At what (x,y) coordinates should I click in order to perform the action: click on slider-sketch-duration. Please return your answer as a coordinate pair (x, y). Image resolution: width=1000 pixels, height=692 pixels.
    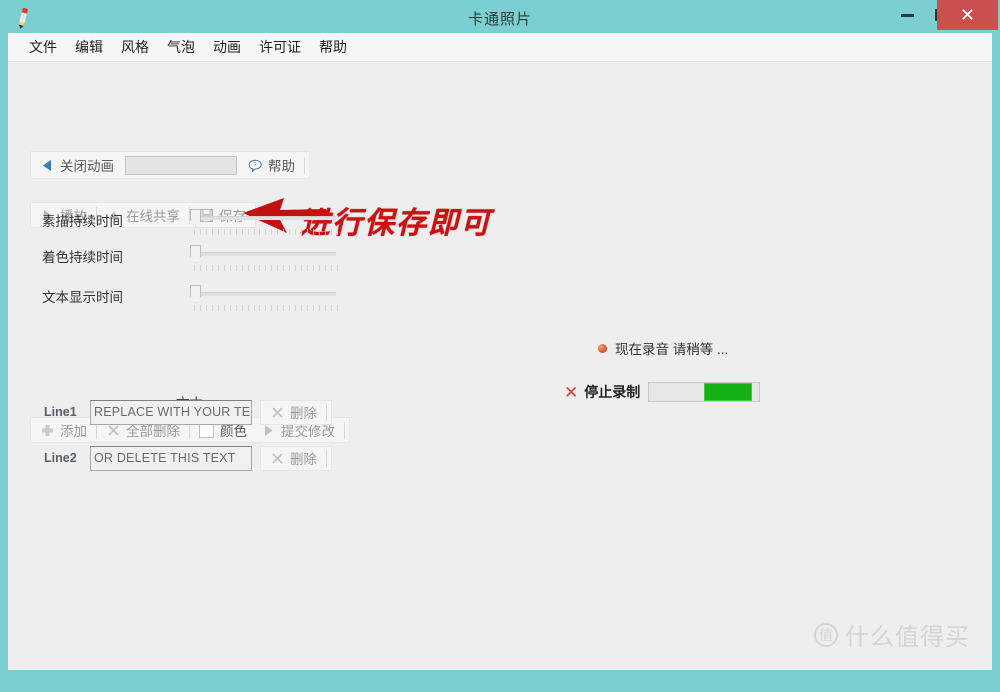
    Looking at the image, I should click on (264, 221).